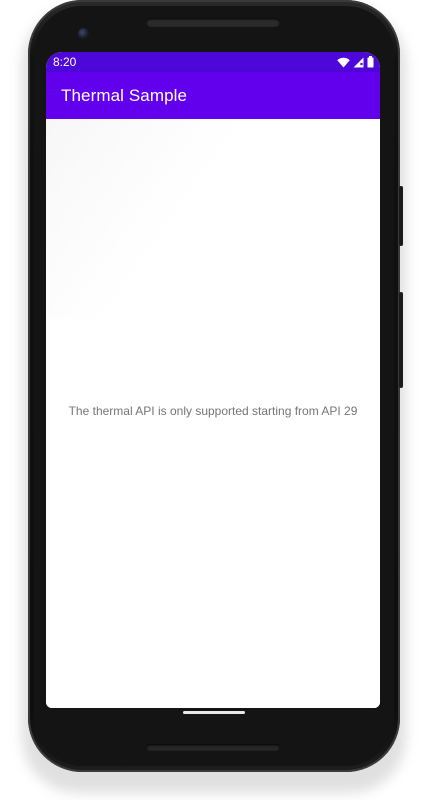 The width and height of the screenshot is (430, 800). What do you see at coordinates (213, 22) in the screenshot?
I see `earpiece-speaker` at bounding box center [213, 22].